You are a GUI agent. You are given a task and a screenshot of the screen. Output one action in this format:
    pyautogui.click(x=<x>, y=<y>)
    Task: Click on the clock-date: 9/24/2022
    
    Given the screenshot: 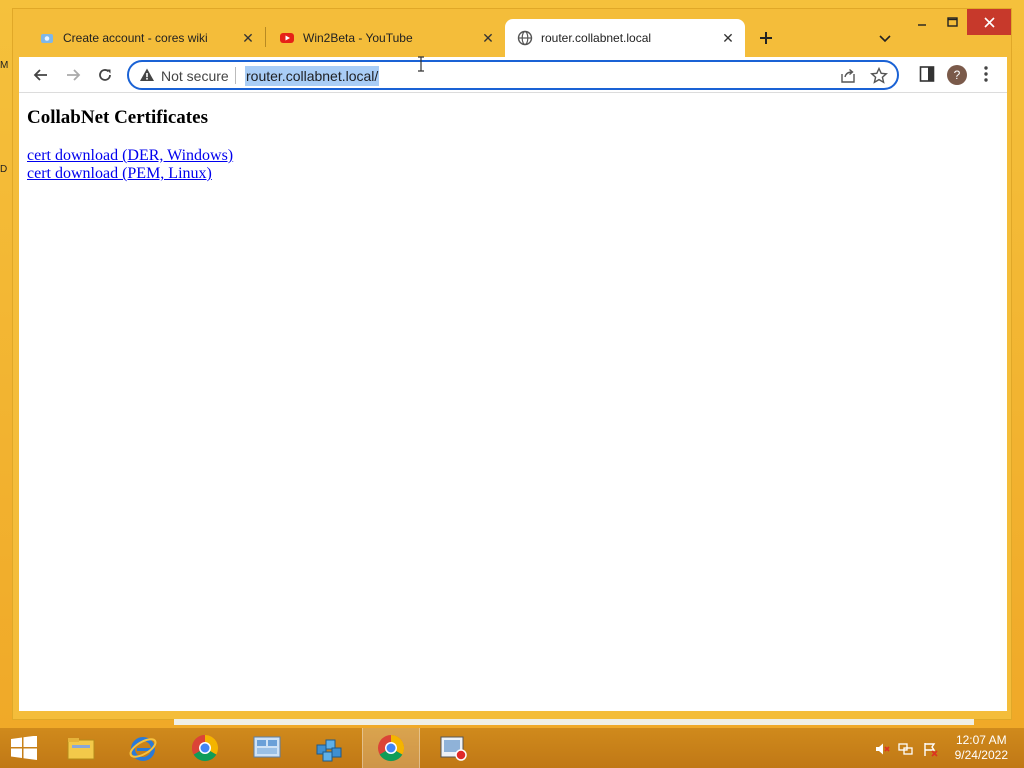 What is the action you would take?
    pyautogui.click(x=981, y=755)
    